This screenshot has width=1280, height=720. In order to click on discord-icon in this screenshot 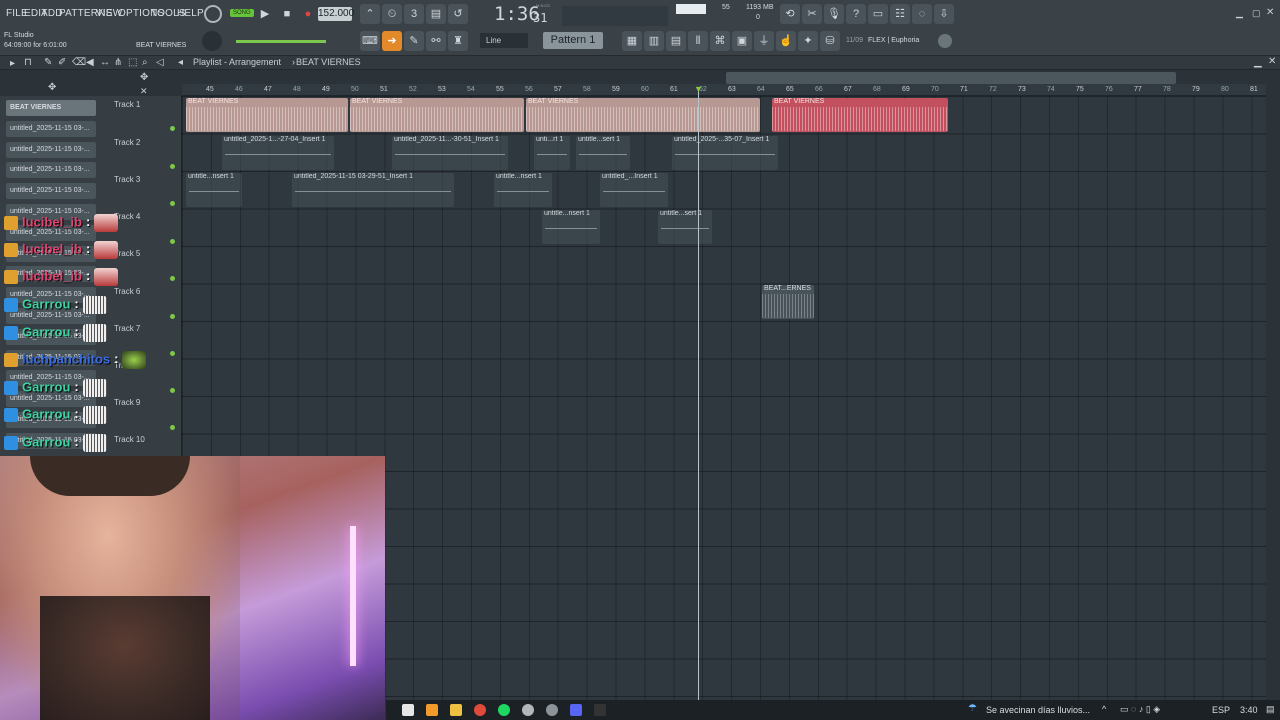, I will do `click(576, 710)`.